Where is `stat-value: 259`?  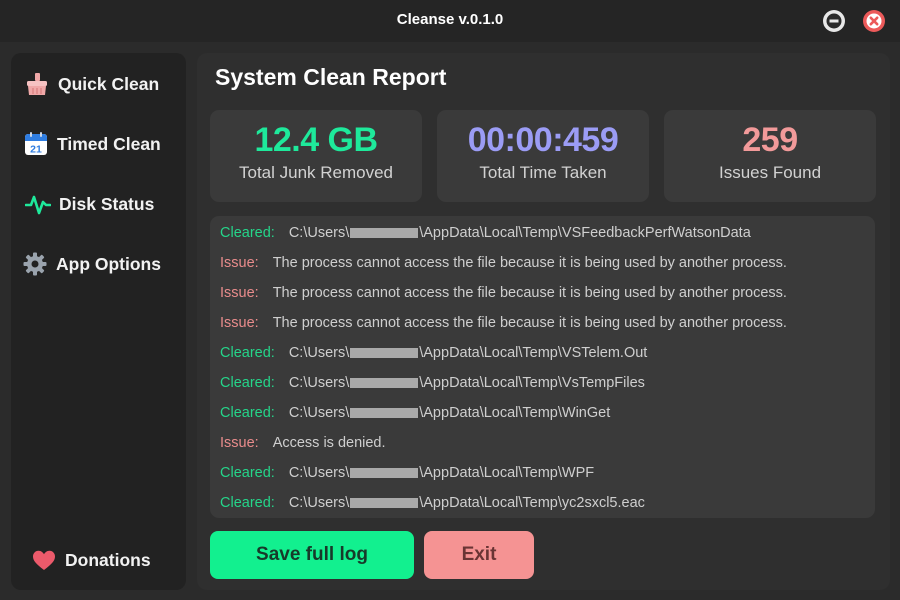 stat-value: 259 is located at coordinates (770, 140).